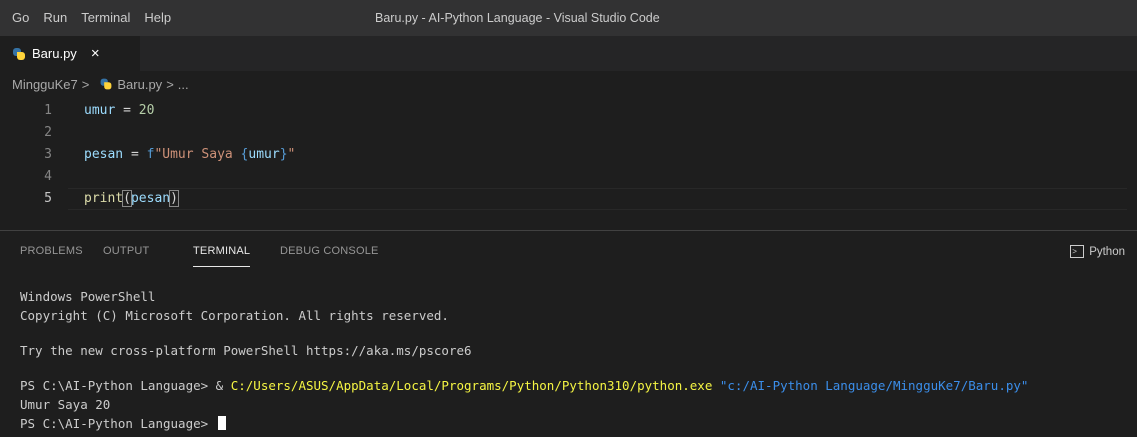 The width and height of the screenshot is (1137, 437). What do you see at coordinates (222, 256) in the screenshot?
I see `tab-terminal: TERMINAL` at bounding box center [222, 256].